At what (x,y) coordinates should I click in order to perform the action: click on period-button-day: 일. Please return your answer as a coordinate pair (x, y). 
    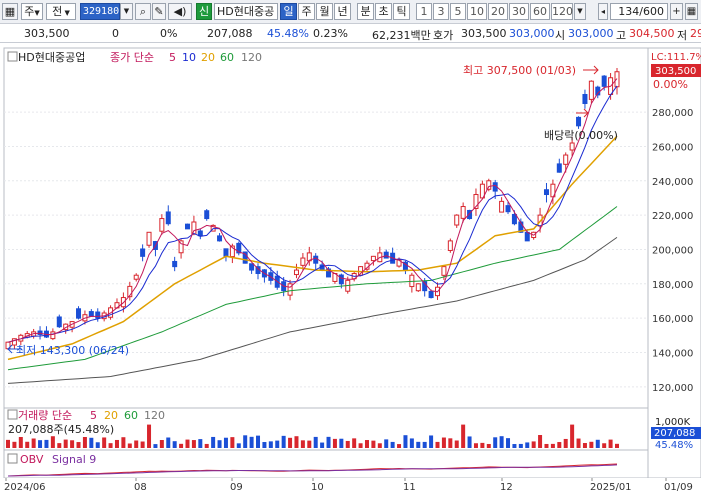
    Looking at the image, I should click on (288, 11).